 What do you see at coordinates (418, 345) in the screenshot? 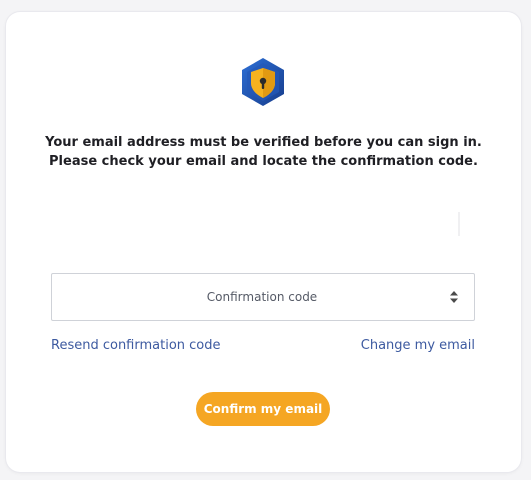
I see `change-email-link: Change my email` at bounding box center [418, 345].